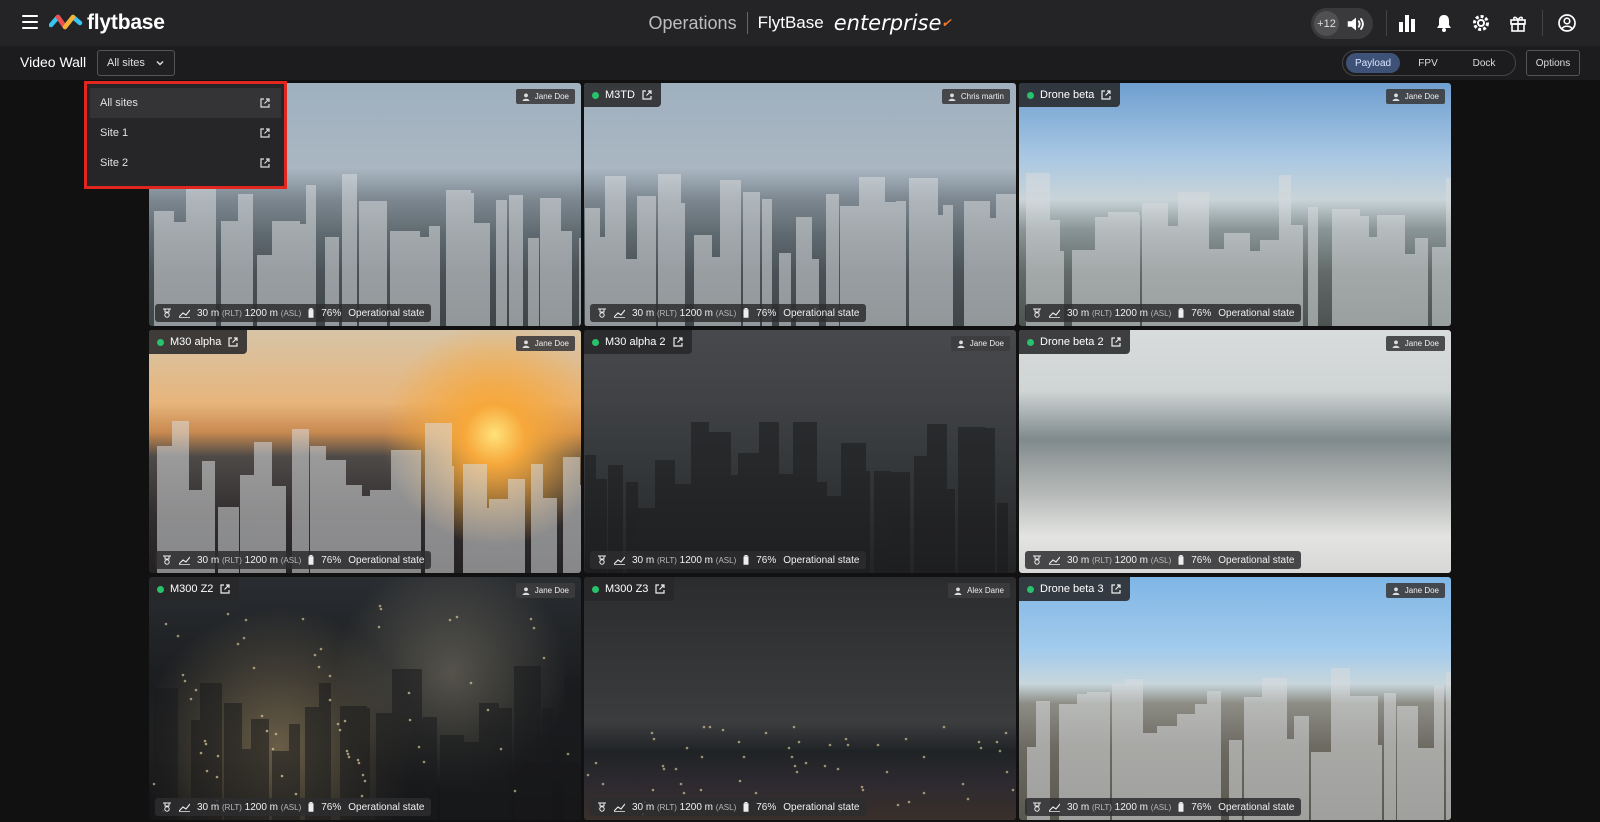  Describe the element at coordinates (1070, 95) in the screenshot. I see `drone-title-chip: Drone beta` at that location.